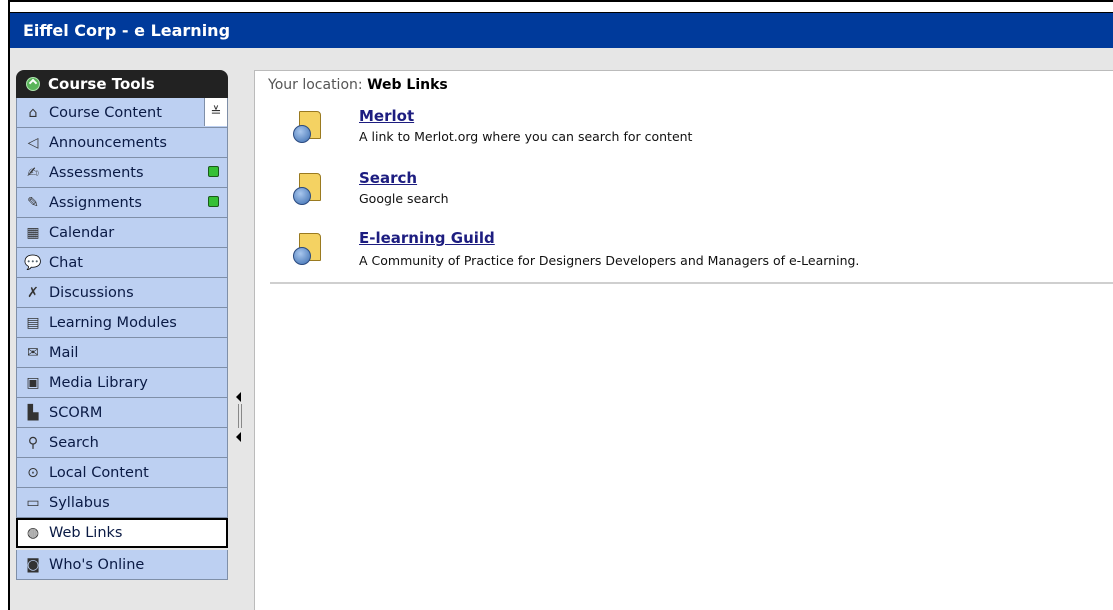 The width and height of the screenshot is (1113, 610). Describe the element at coordinates (82, 232) in the screenshot. I see `sidebar-item-label: Calendar` at that location.